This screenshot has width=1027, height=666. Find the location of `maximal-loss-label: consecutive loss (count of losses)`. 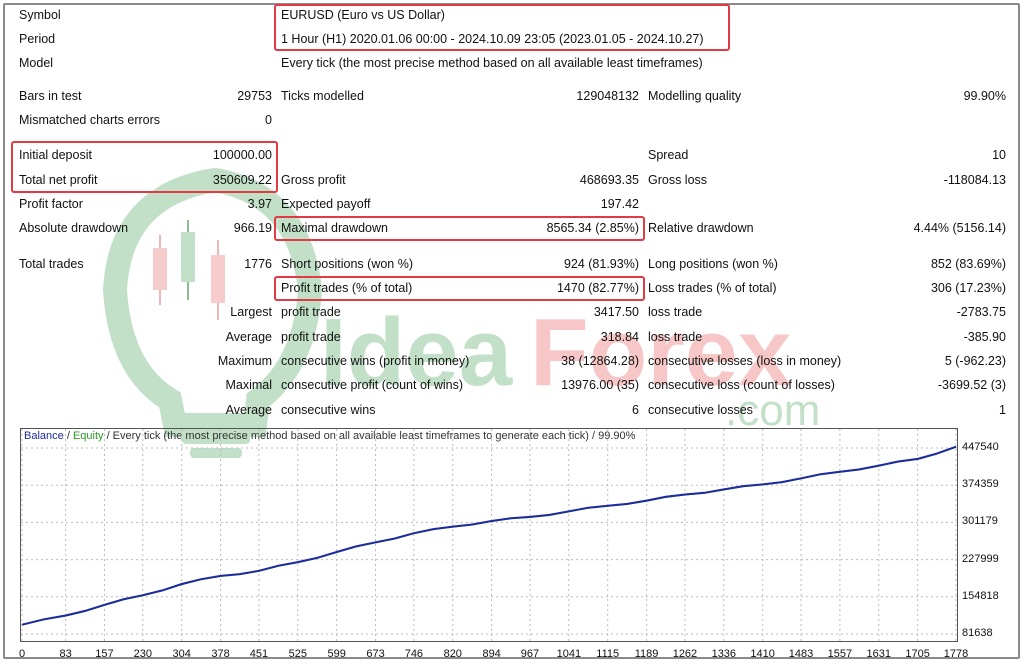

maximal-loss-label: consecutive loss (count of losses) is located at coordinates (741, 385).